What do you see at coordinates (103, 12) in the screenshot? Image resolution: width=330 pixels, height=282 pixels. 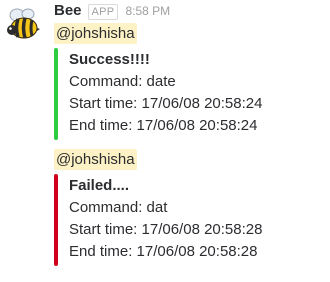 I see `app-badge: APP` at bounding box center [103, 12].